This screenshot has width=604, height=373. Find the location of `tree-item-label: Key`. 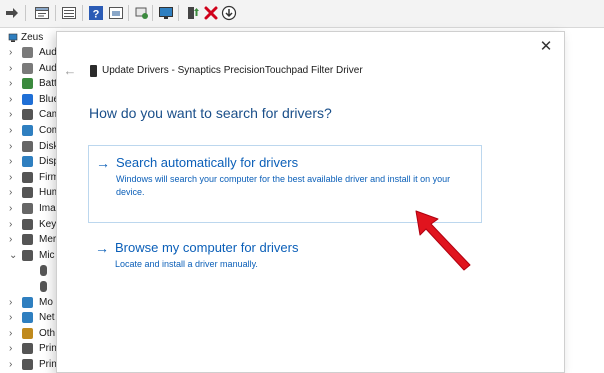

tree-item-label: Key is located at coordinates (48, 224).